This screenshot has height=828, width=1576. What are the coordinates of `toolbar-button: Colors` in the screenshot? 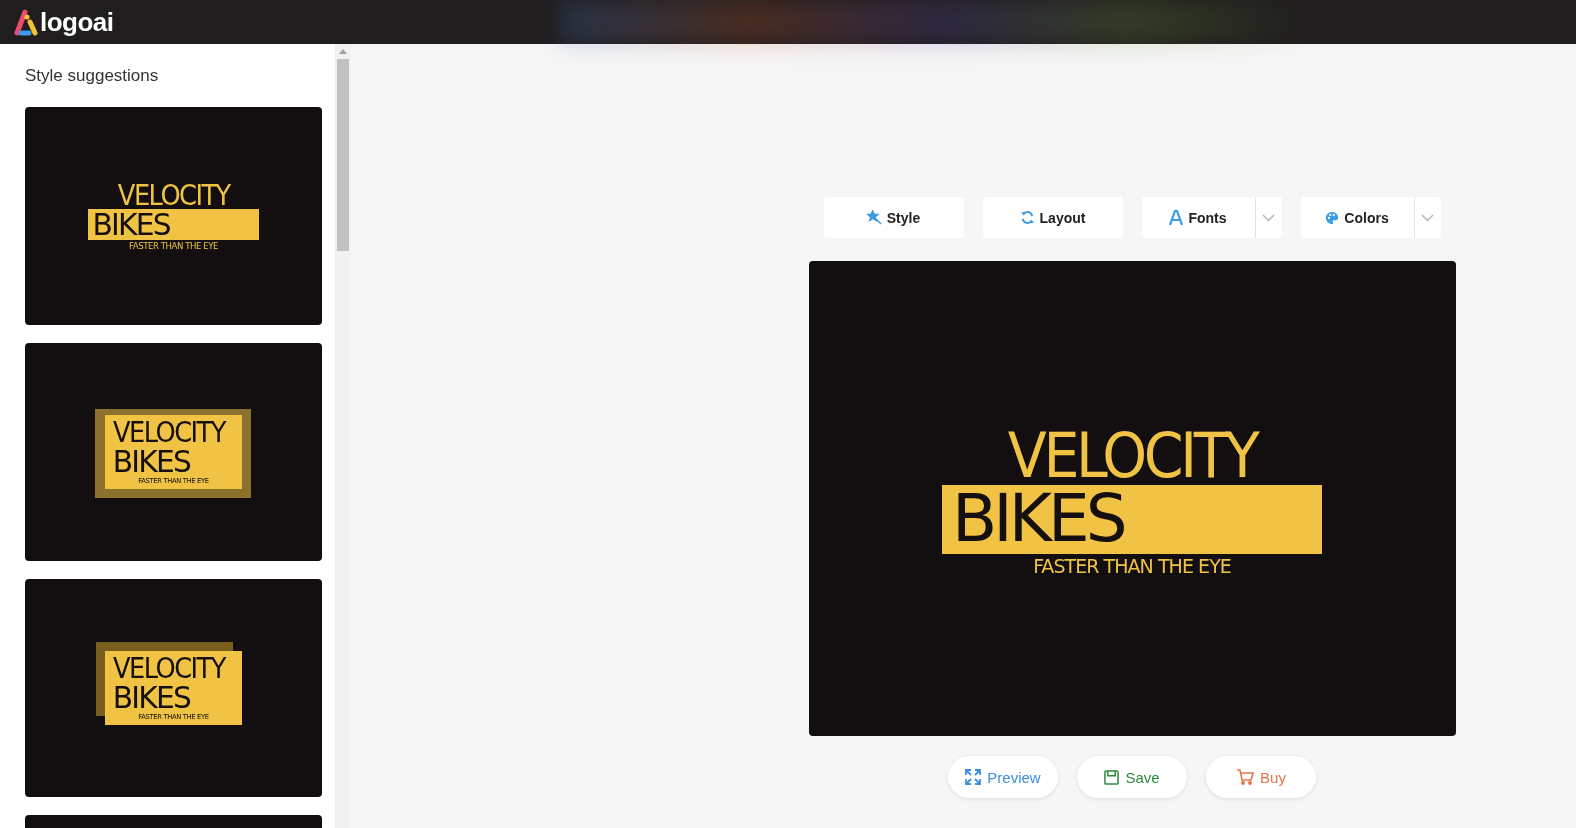 It's located at (1370, 217).